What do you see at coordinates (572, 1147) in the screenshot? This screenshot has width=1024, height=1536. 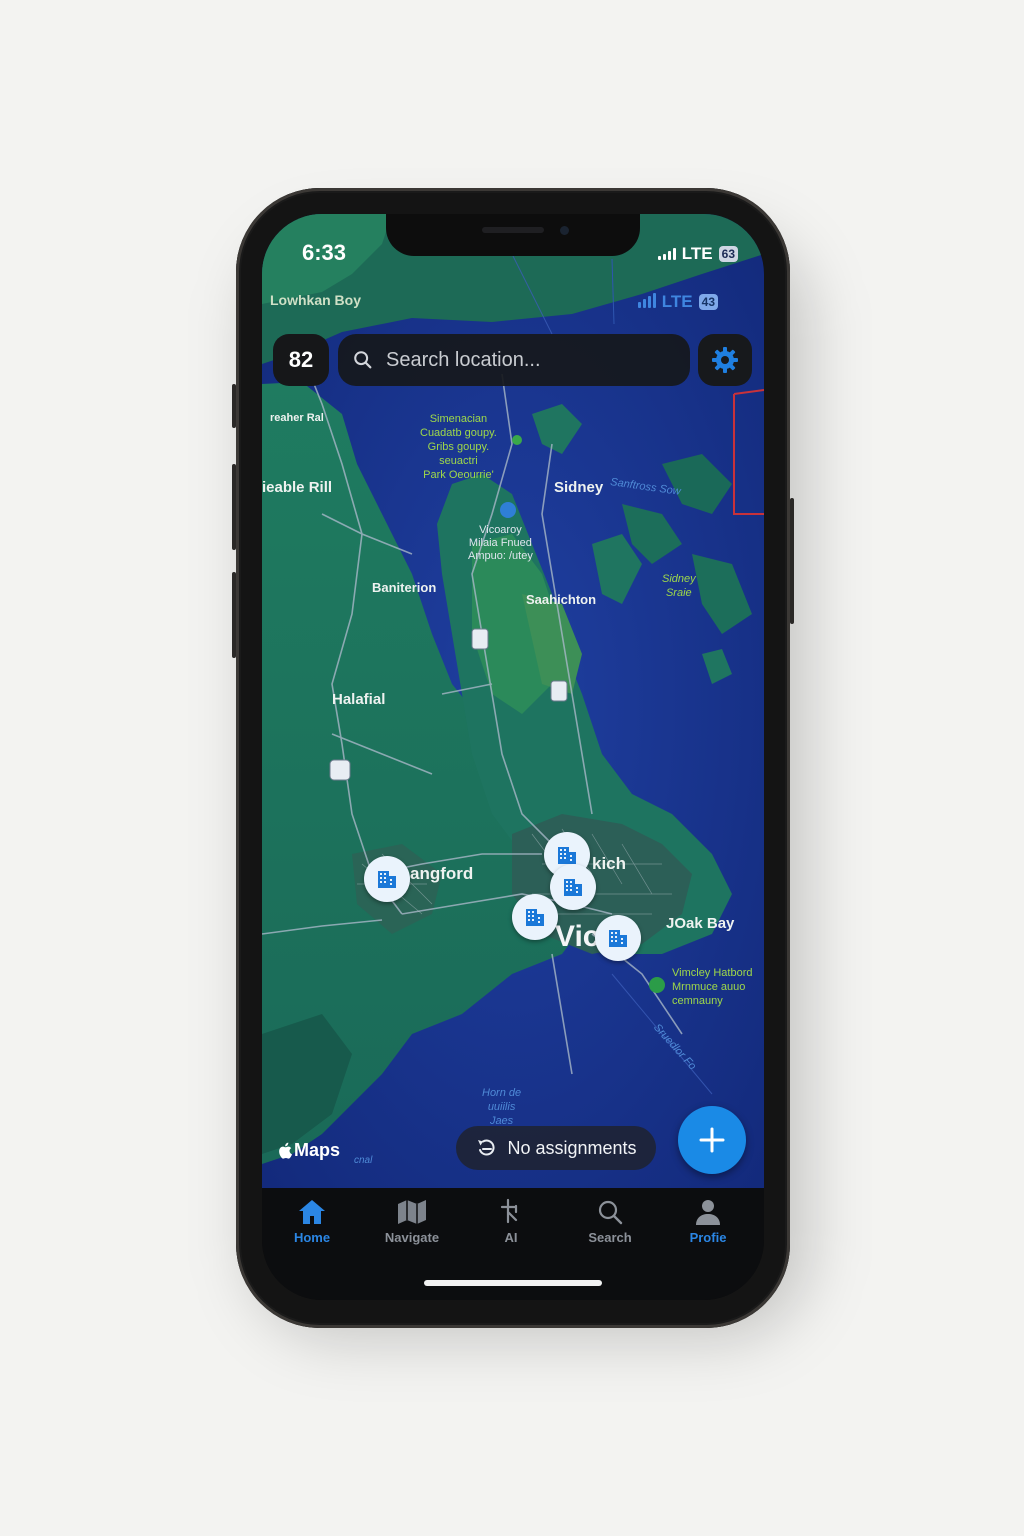 I see `assignments-label: No assignments` at bounding box center [572, 1147].